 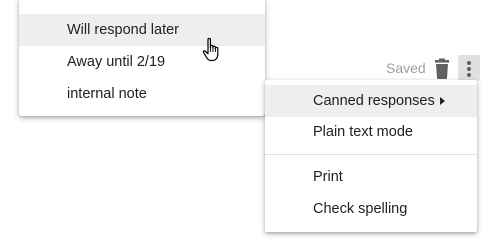 What do you see at coordinates (123, 30) in the screenshot?
I see `menu-item-label: Will respond later` at bounding box center [123, 30].